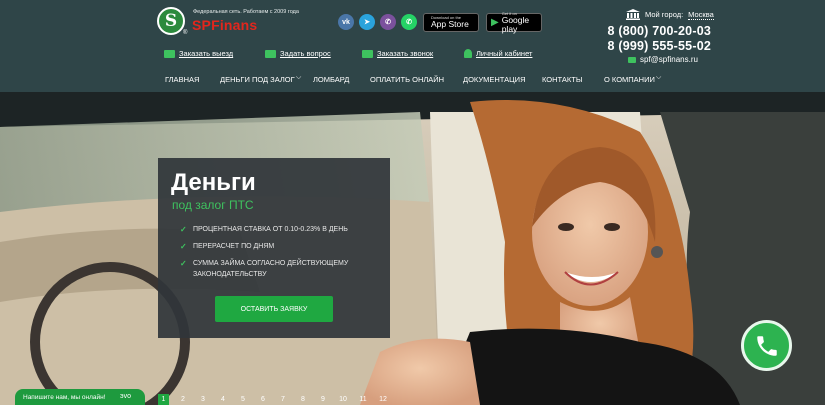 This screenshot has height=405, width=825. I want to click on phone-primary: 8 (800) 700-20-03, so click(659, 31).